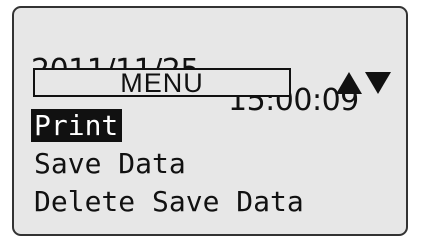 The height and width of the screenshot is (245, 422). I want to click on scroll-down-icon, so click(378, 83).